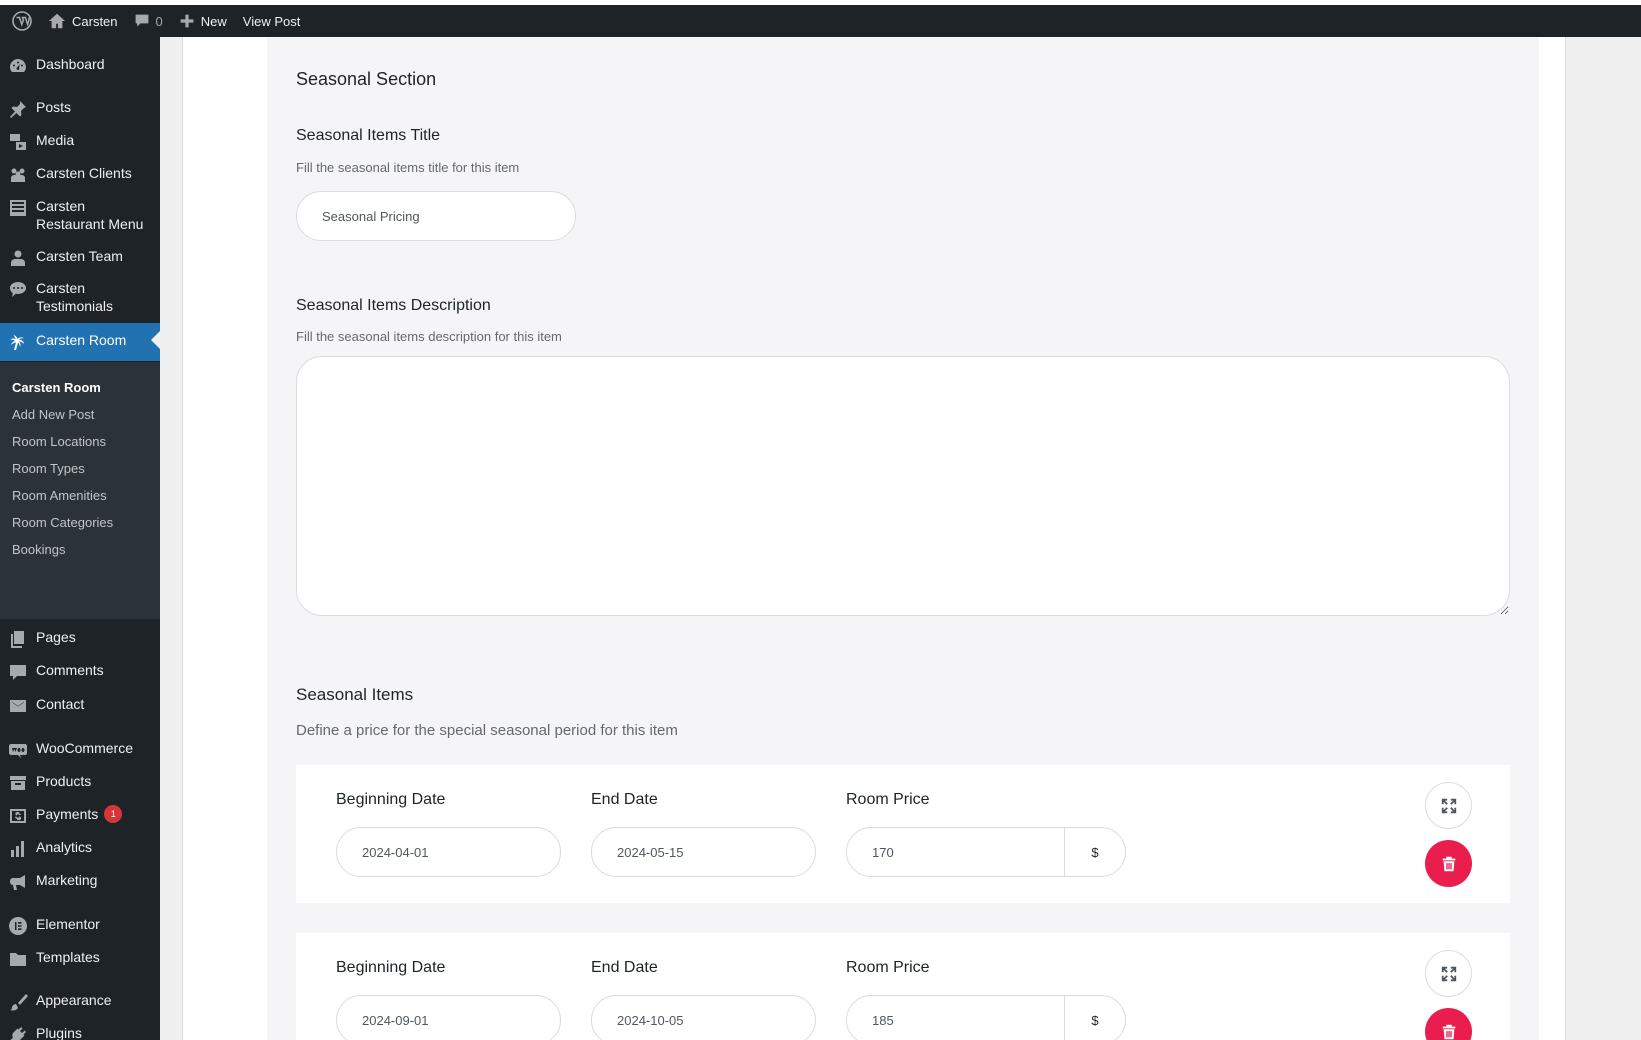 Image resolution: width=1641 pixels, height=1040 pixels. I want to click on room-price-value: 185, so click(956, 1018).